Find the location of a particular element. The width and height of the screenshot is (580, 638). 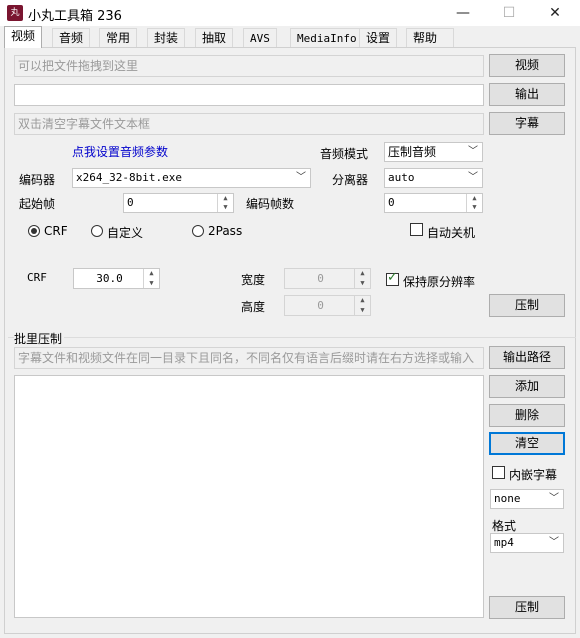

crf-spinner: 30.0 ▲ ▼ is located at coordinates (116, 278).